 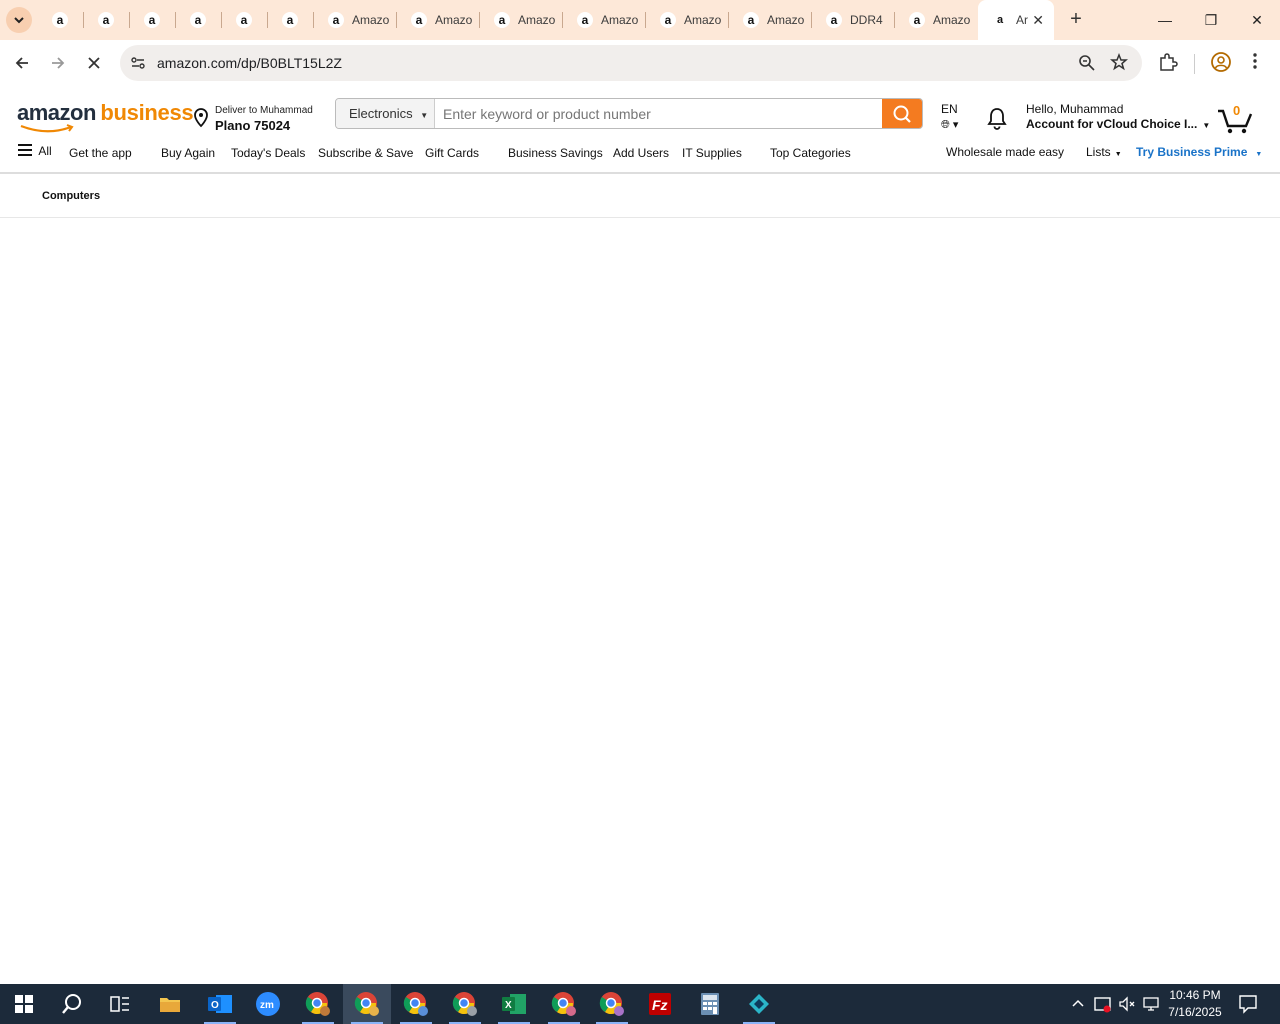 I want to click on chrome-profile-2-button, so click(x=416, y=1004).